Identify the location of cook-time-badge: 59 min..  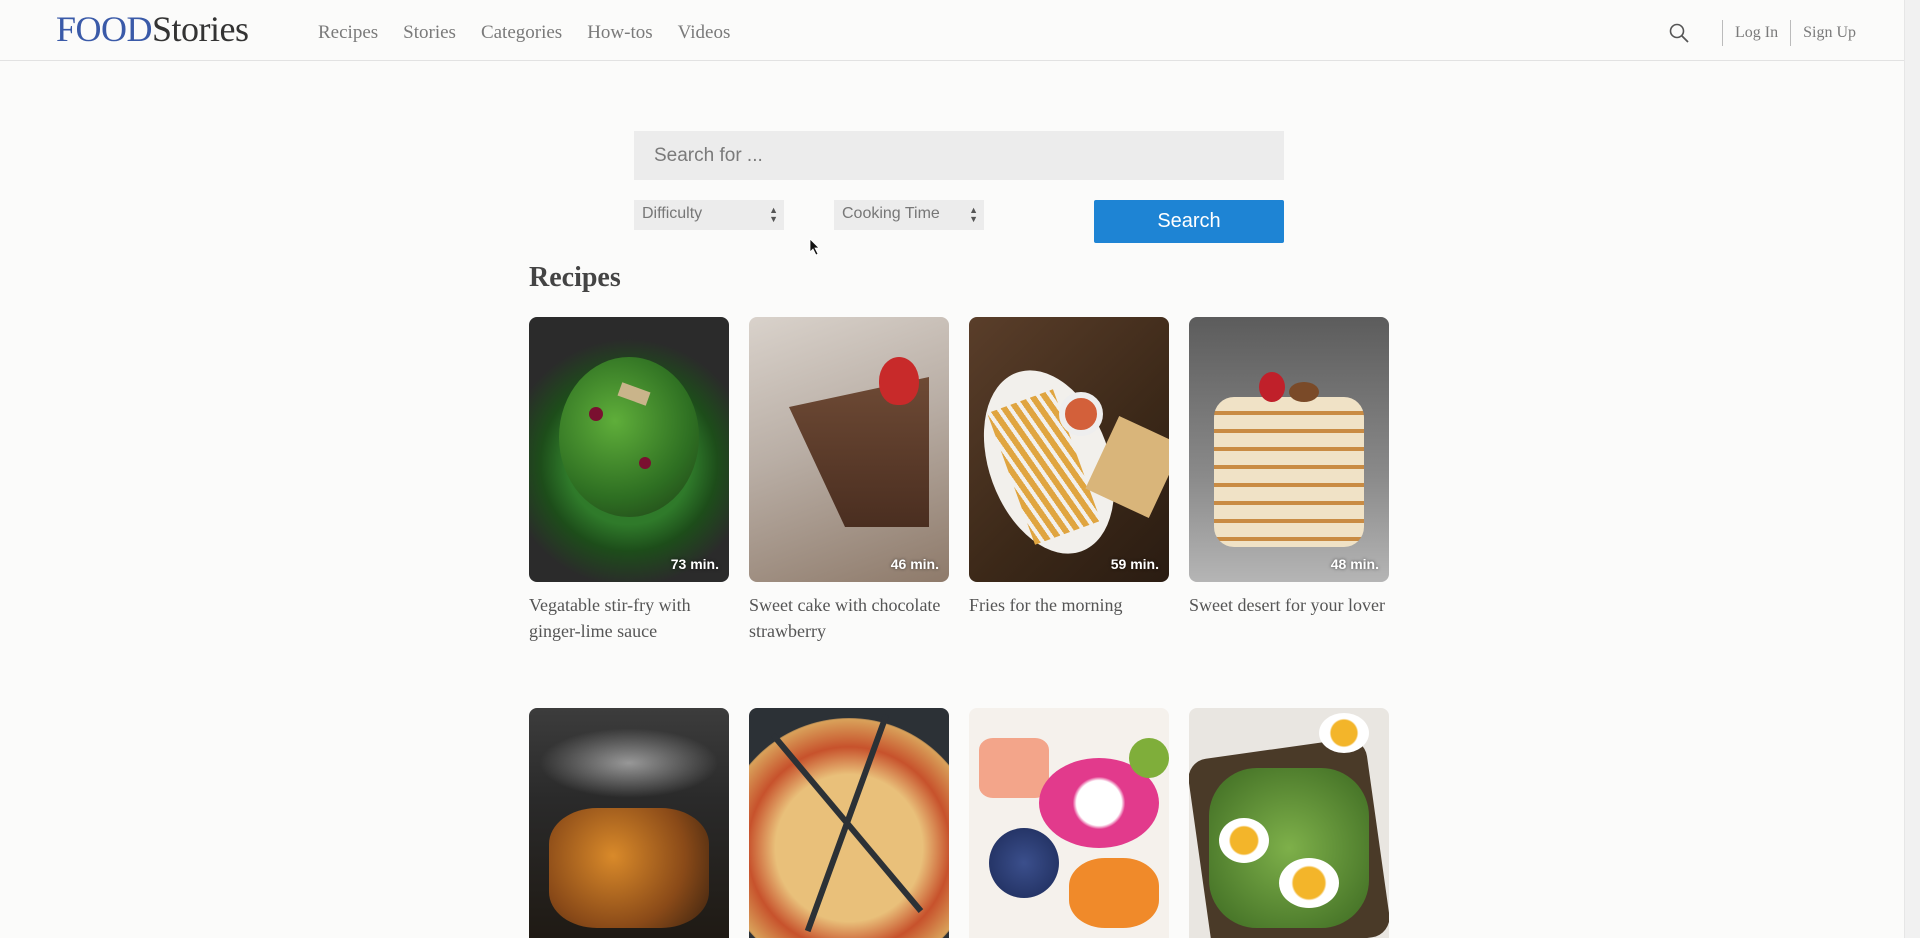
(1134, 564).